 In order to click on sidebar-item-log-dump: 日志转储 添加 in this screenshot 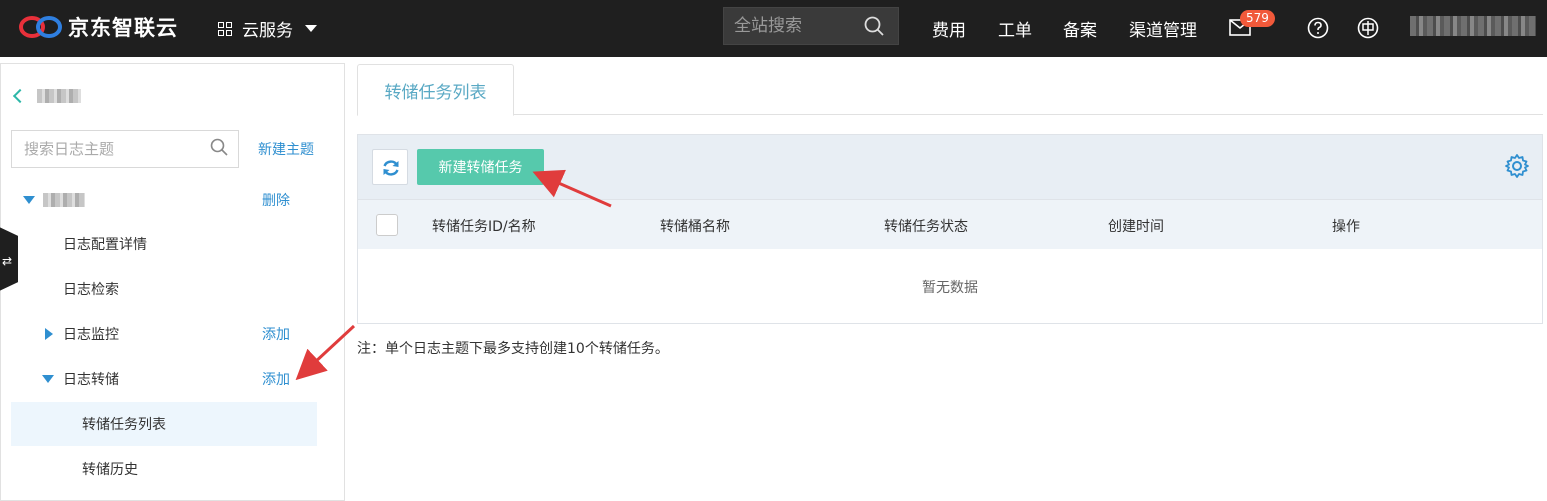, I will do `click(172, 379)`.